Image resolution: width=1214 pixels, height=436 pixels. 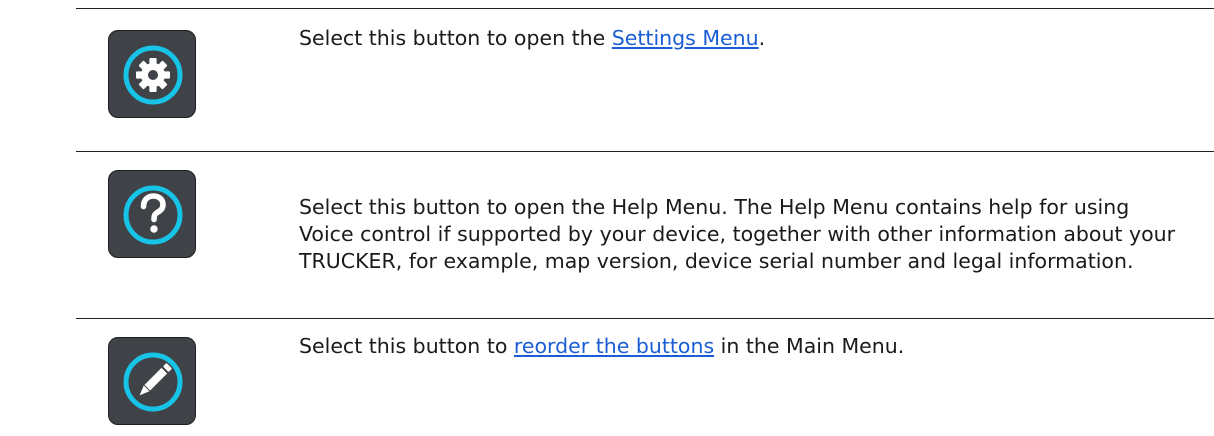 I want to click on divider-top, so click(x=645, y=8).